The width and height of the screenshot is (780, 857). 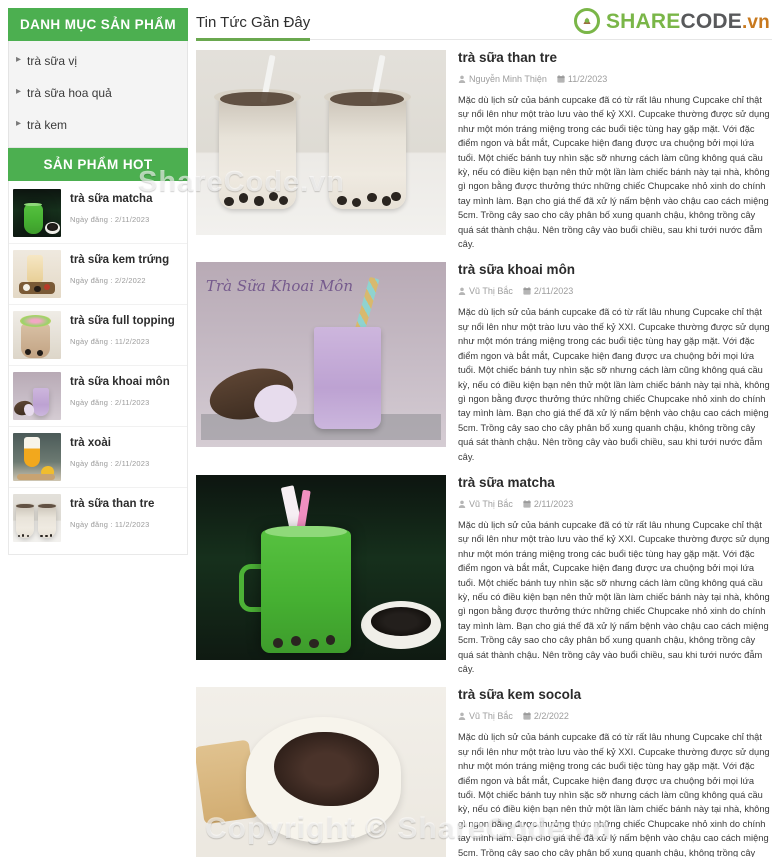 I want to click on article-meta: Vũ Thị Bắc 2/2/2022, so click(x=615, y=716).